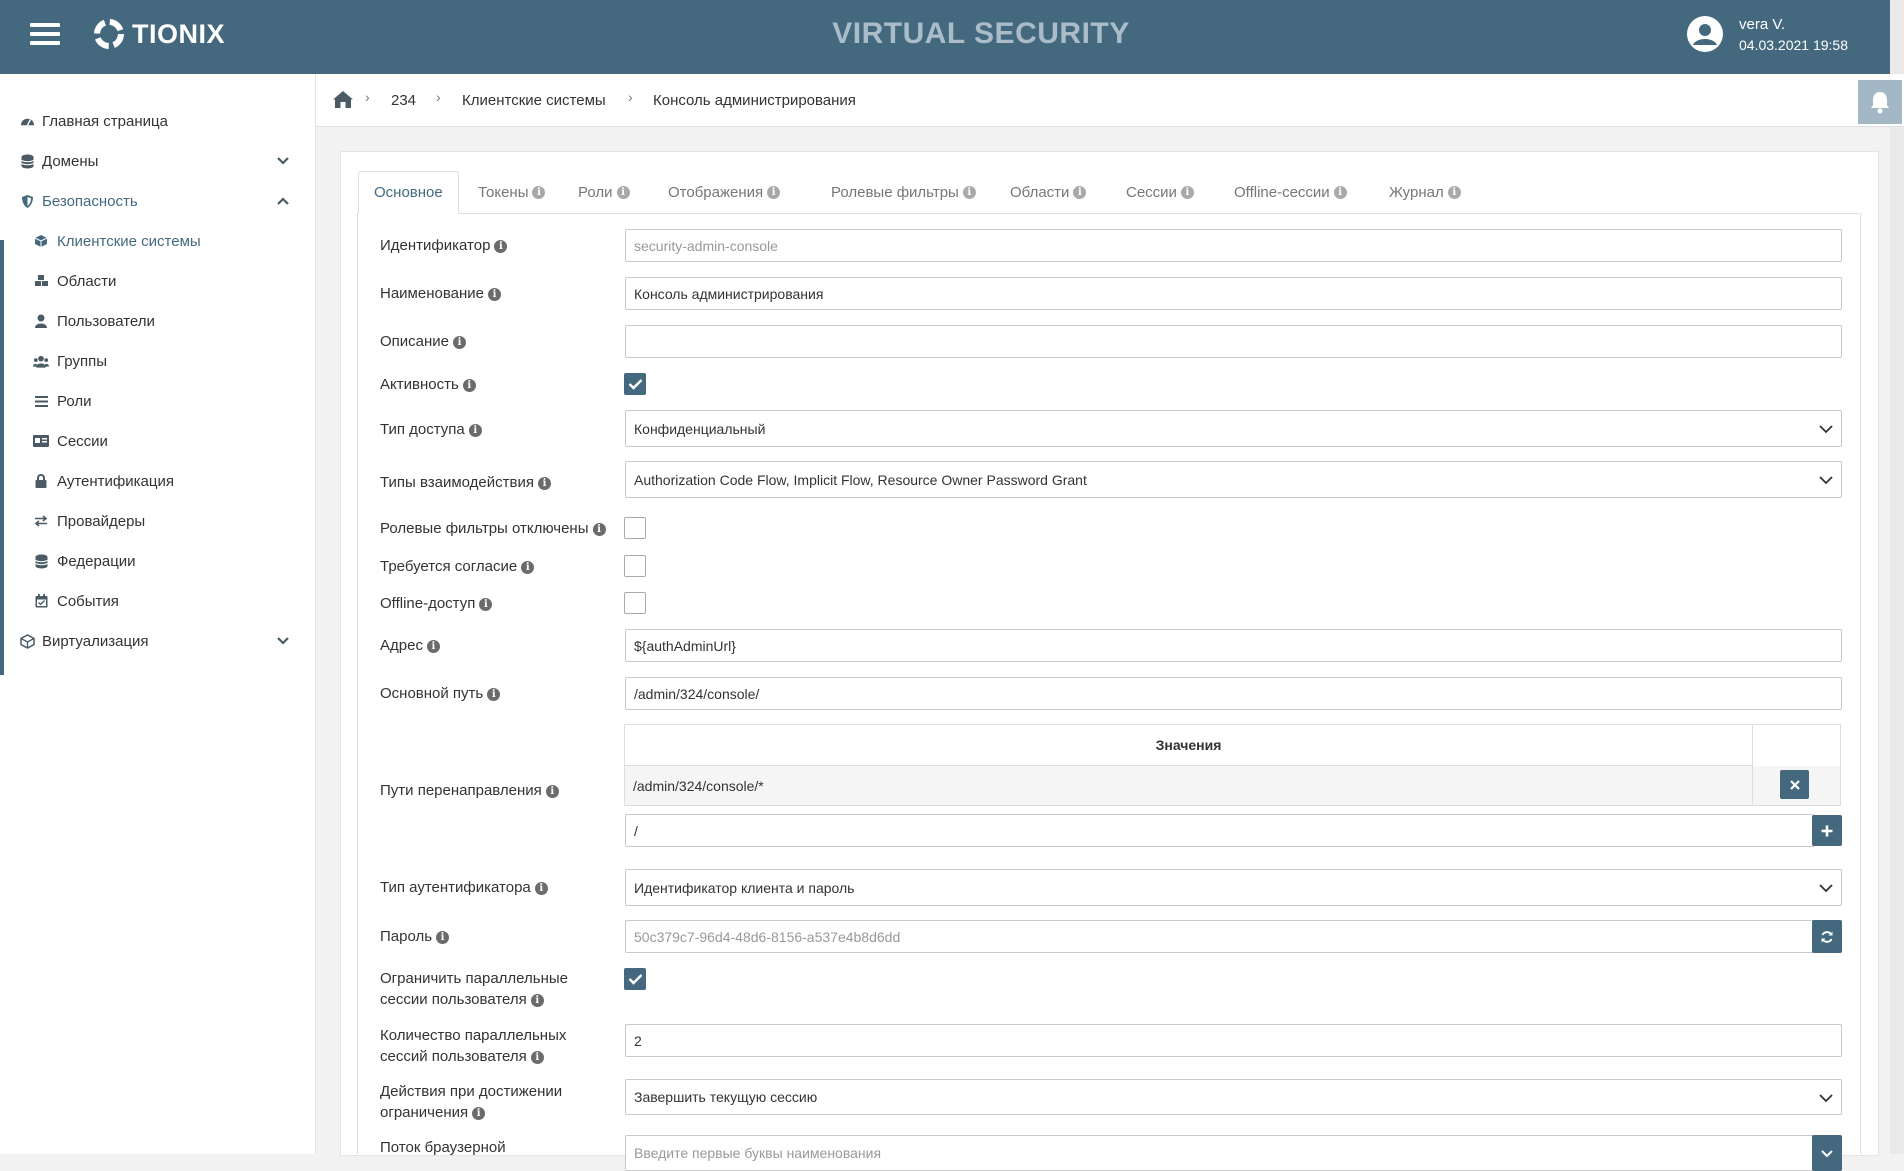  I want to click on add-redirect-button, so click(1827, 830).